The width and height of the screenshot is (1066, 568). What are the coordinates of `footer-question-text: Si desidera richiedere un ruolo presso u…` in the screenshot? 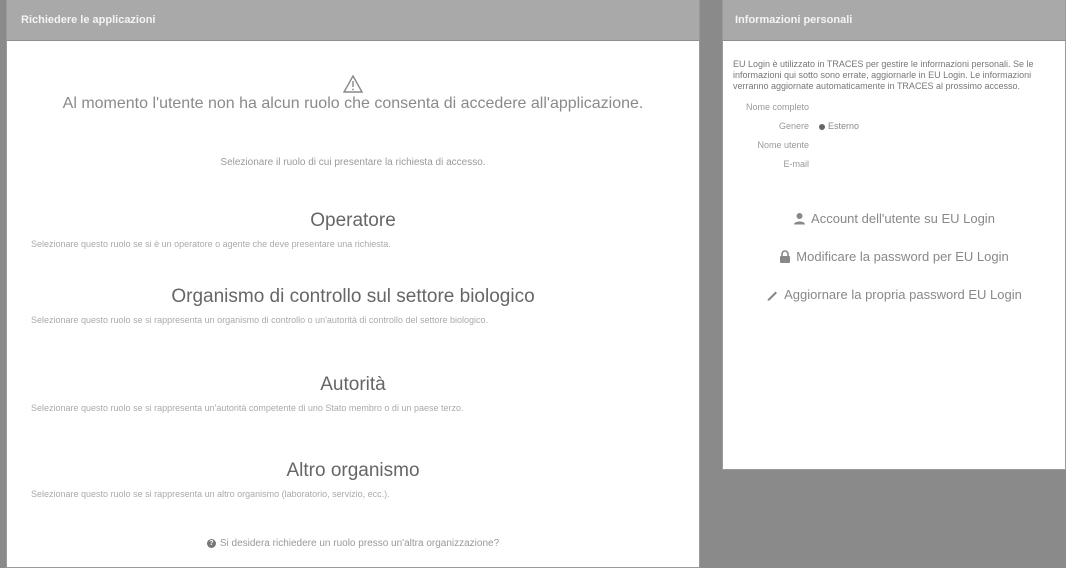 It's located at (359, 543).